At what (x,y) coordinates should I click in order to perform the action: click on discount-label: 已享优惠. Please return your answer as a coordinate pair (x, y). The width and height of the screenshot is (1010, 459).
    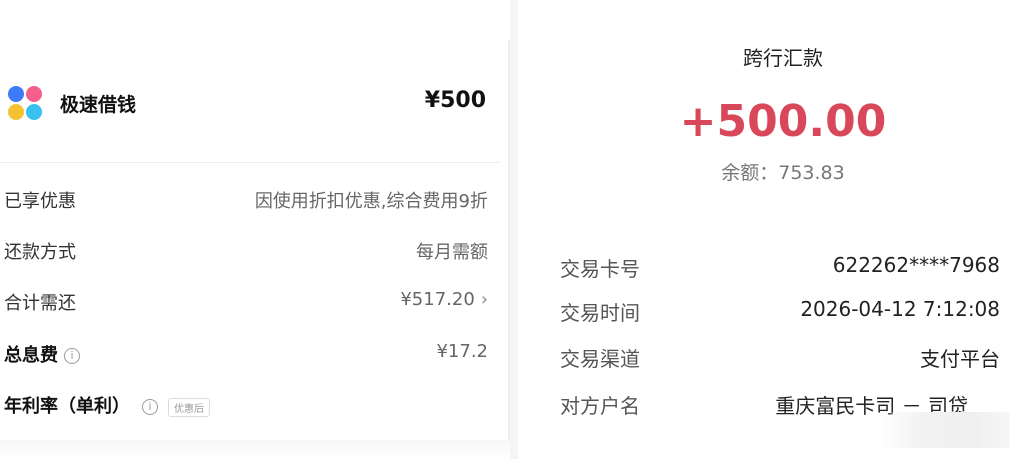
    Looking at the image, I should click on (40, 201).